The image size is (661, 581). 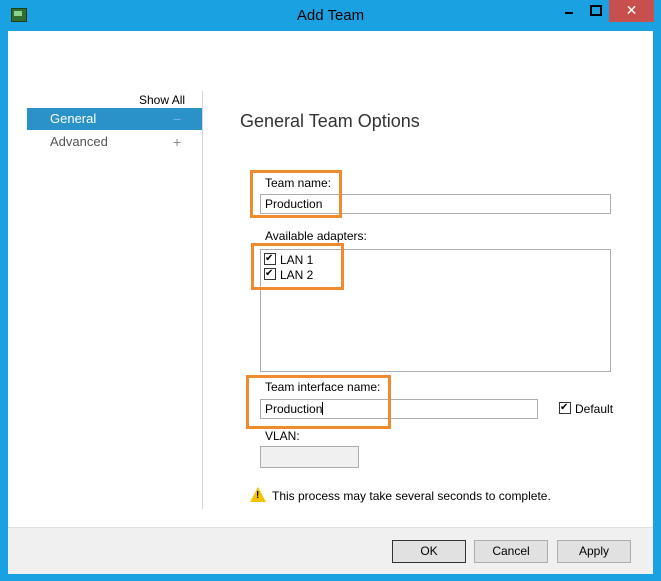 What do you see at coordinates (330, 15) in the screenshot?
I see `title-bar: Add Team ✕` at bounding box center [330, 15].